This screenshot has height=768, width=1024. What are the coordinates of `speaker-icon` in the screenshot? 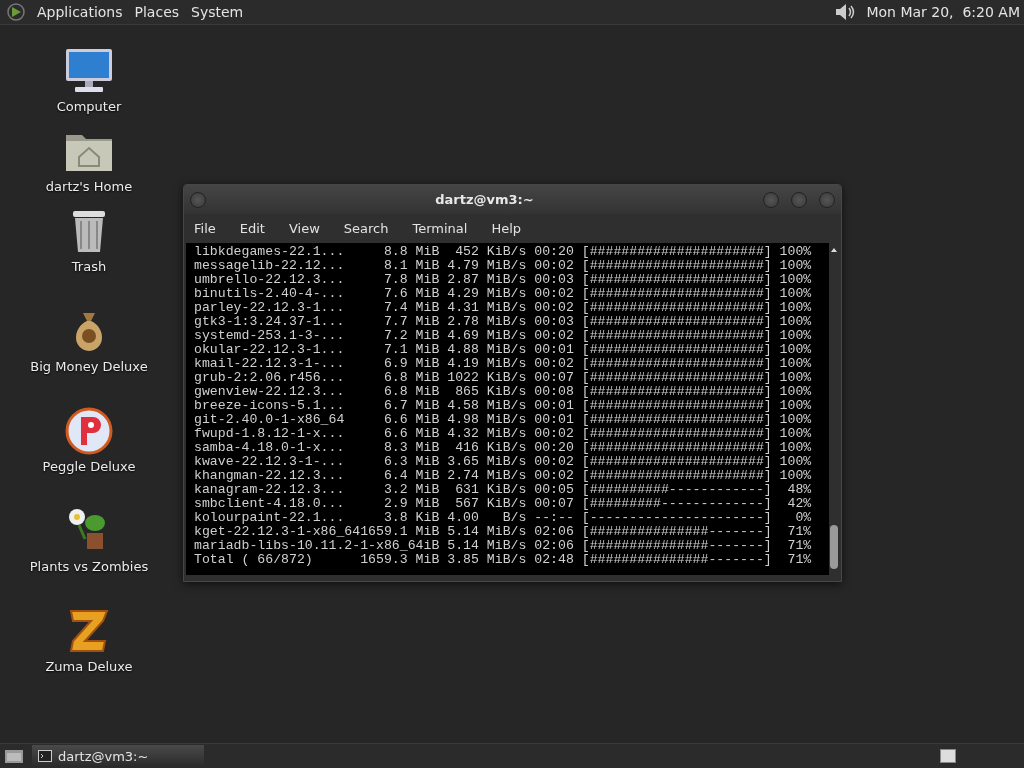 It's located at (845, 12).